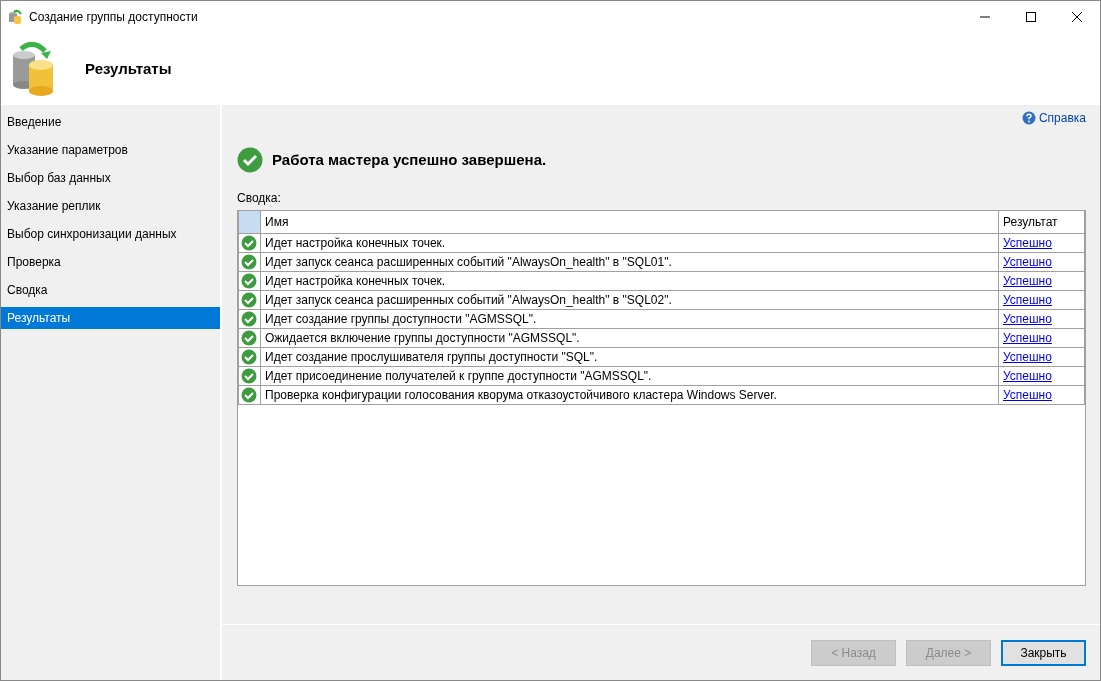 The width and height of the screenshot is (1101, 681). What do you see at coordinates (1028, 118) in the screenshot?
I see `help-icon` at bounding box center [1028, 118].